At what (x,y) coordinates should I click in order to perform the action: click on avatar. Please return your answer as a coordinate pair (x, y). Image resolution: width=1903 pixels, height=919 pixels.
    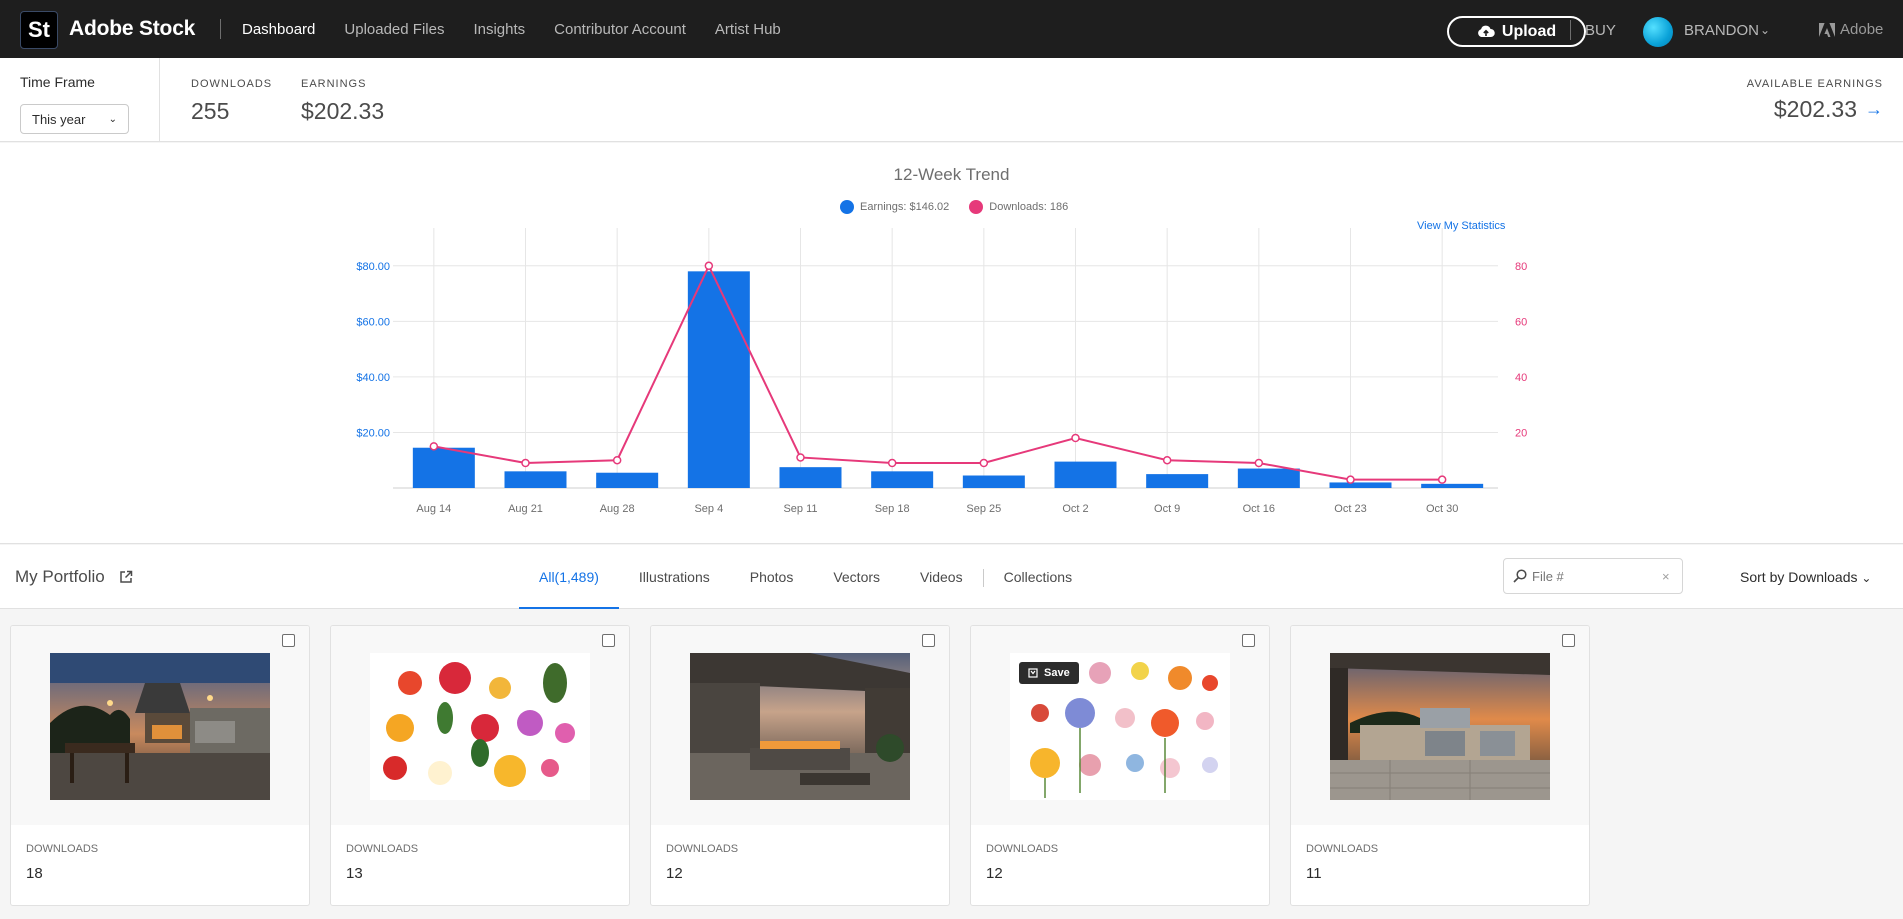
    Looking at the image, I should click on (1658, 32).